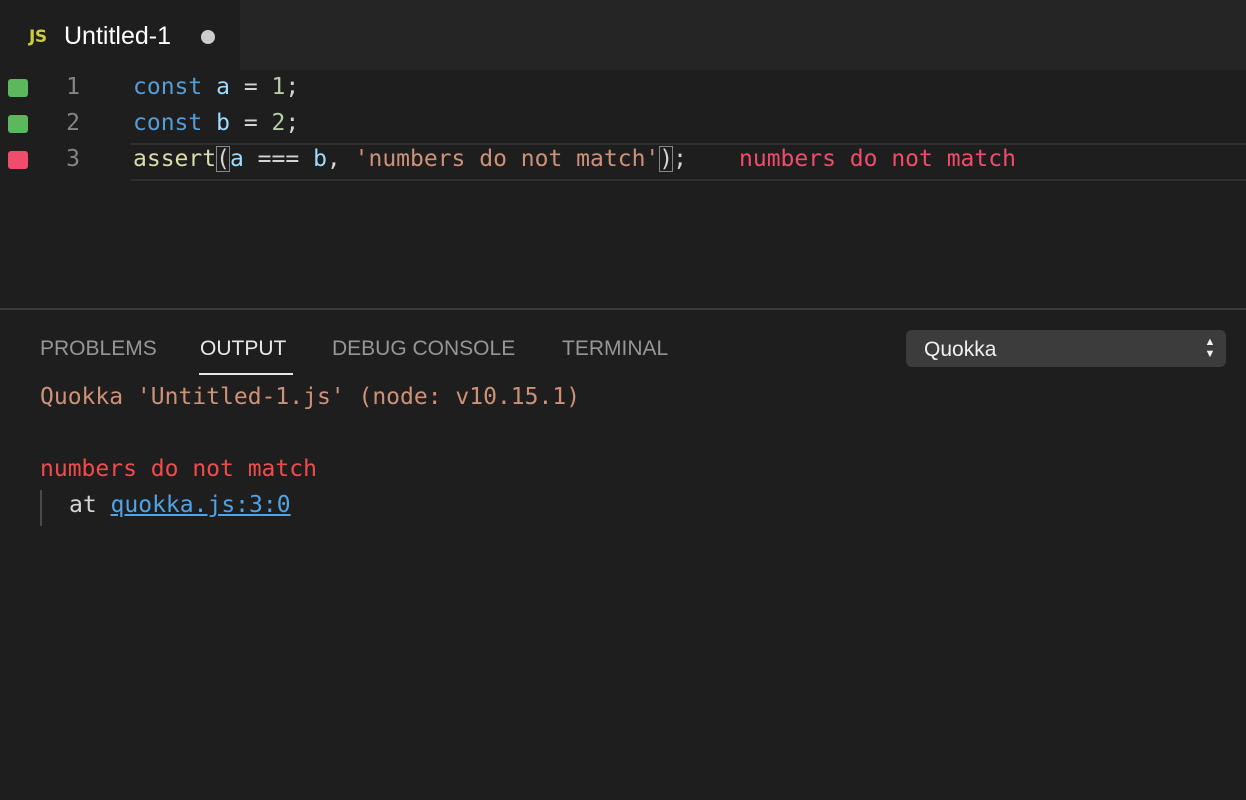 The image size is (1246, 800). Describe the element at coordinates (623, 124) in the screenshot. I see `code-line: 2 const b = 2;` at that location.